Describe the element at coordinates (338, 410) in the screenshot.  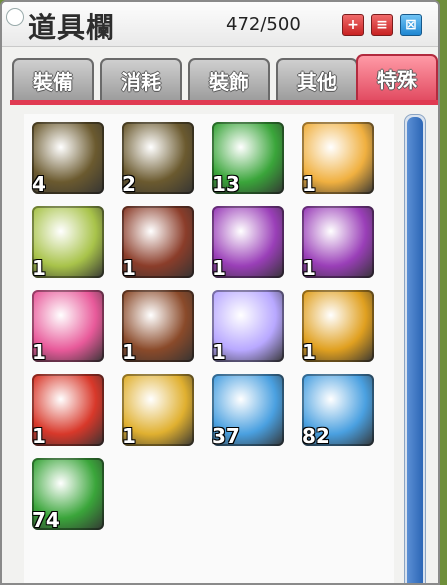
I see `inventory-slot: 82` at that location.